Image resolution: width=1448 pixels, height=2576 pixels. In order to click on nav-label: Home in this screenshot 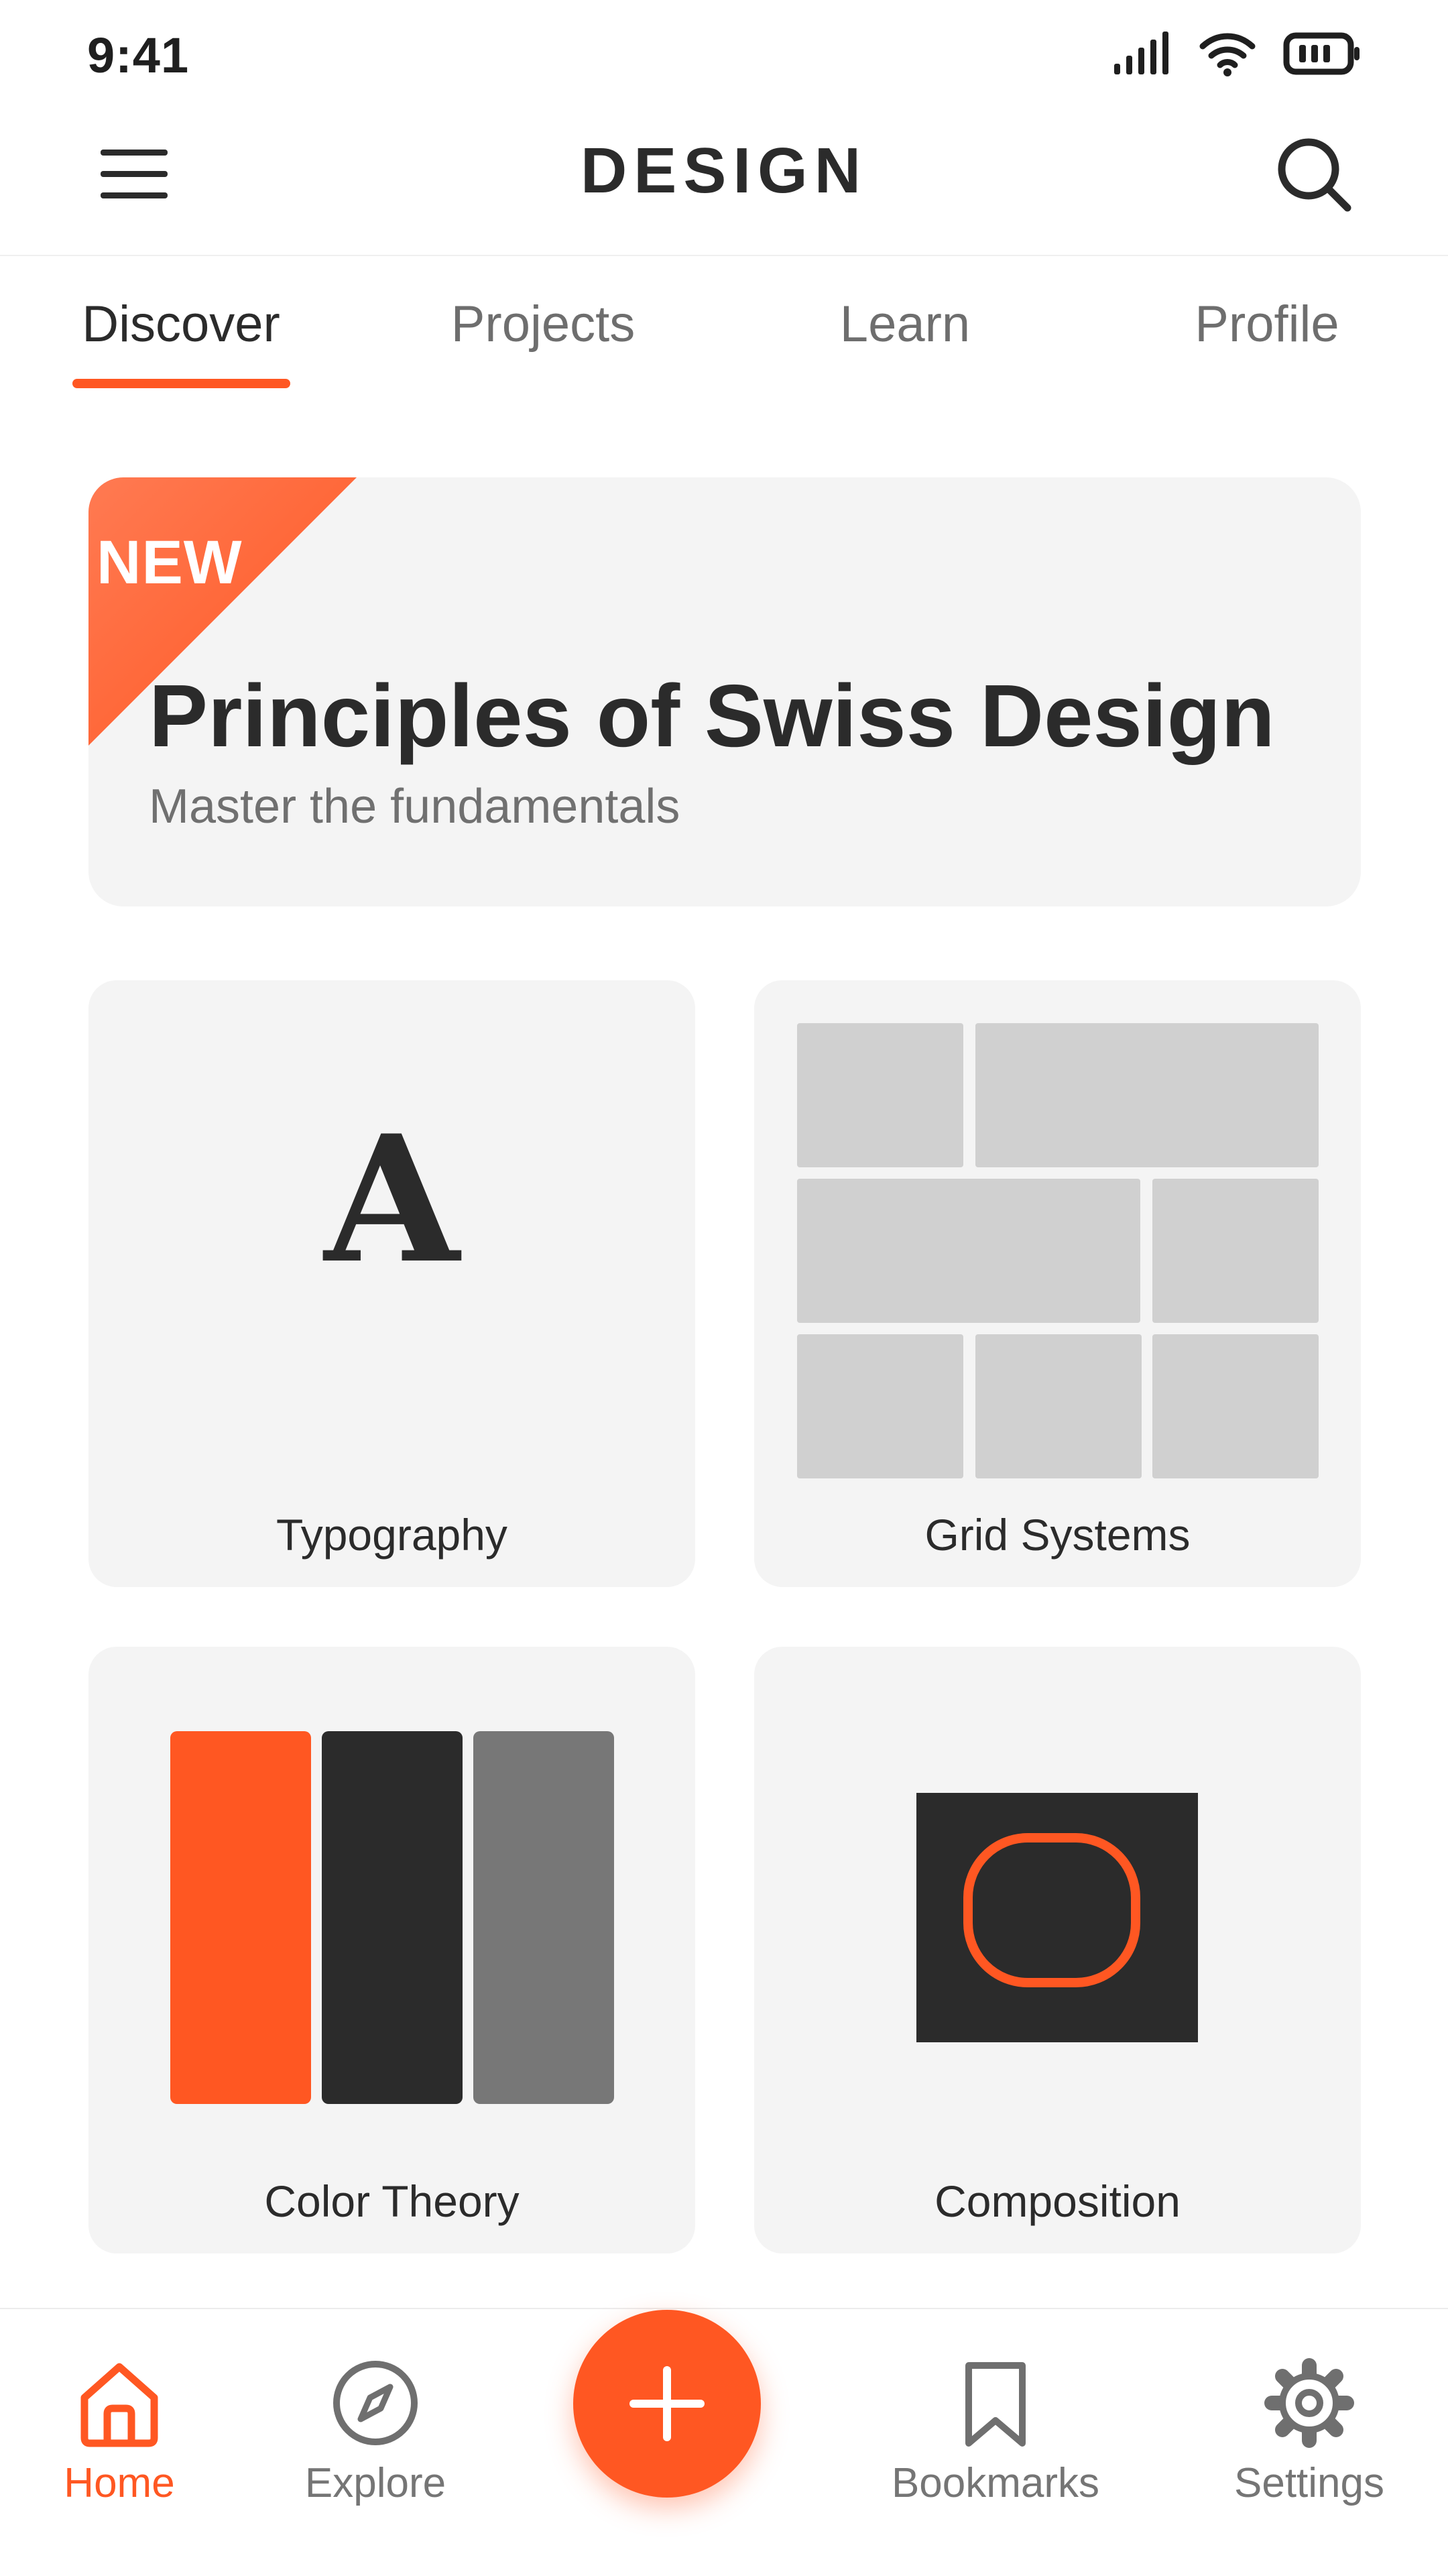, I will do `click(119, 2483)`.